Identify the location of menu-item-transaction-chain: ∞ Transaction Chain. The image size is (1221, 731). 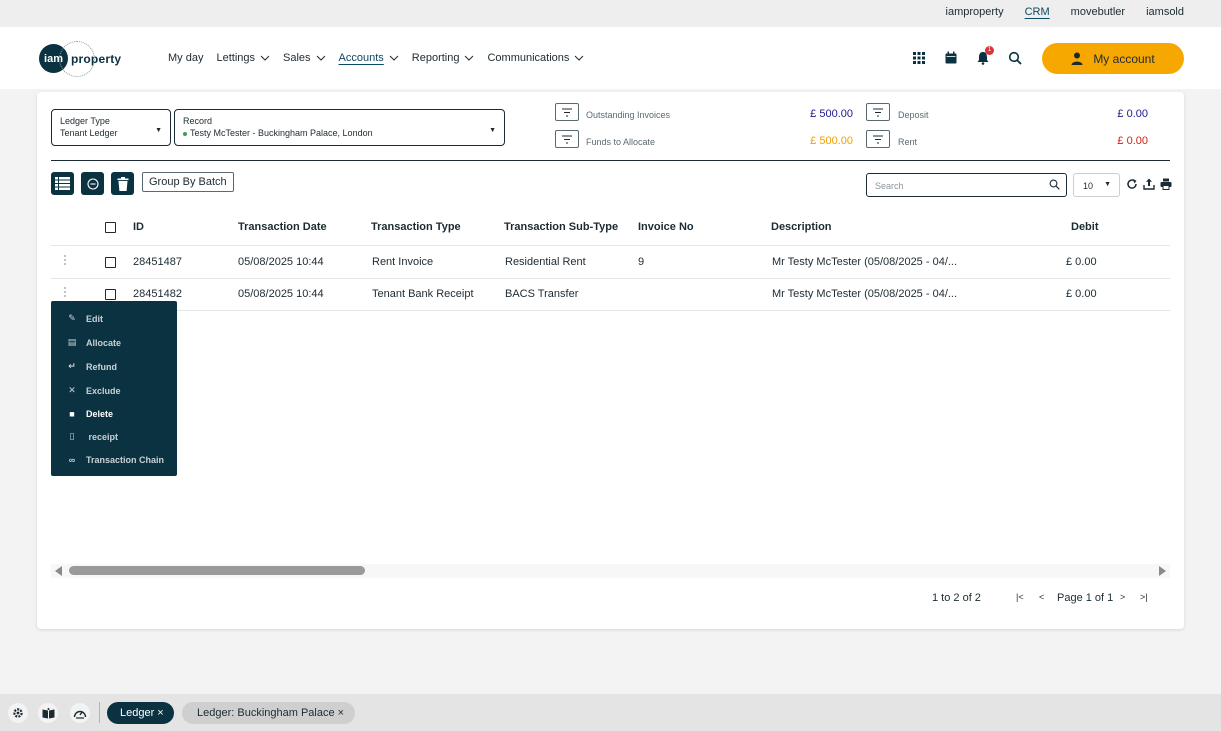
(115, 460).